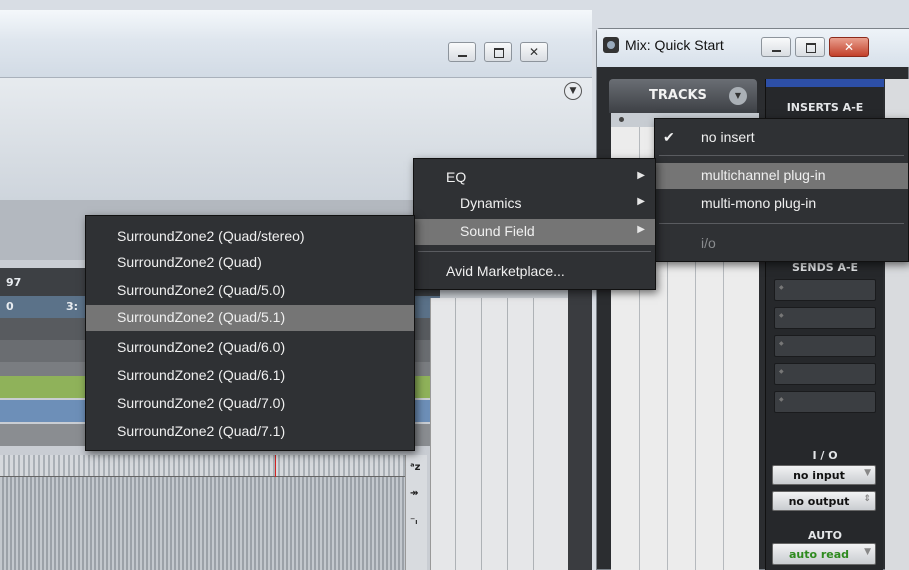 Image resolution: width=909 pixels, height=570 pixels. I want to click on ruler-value: 97, so click(14, 282).